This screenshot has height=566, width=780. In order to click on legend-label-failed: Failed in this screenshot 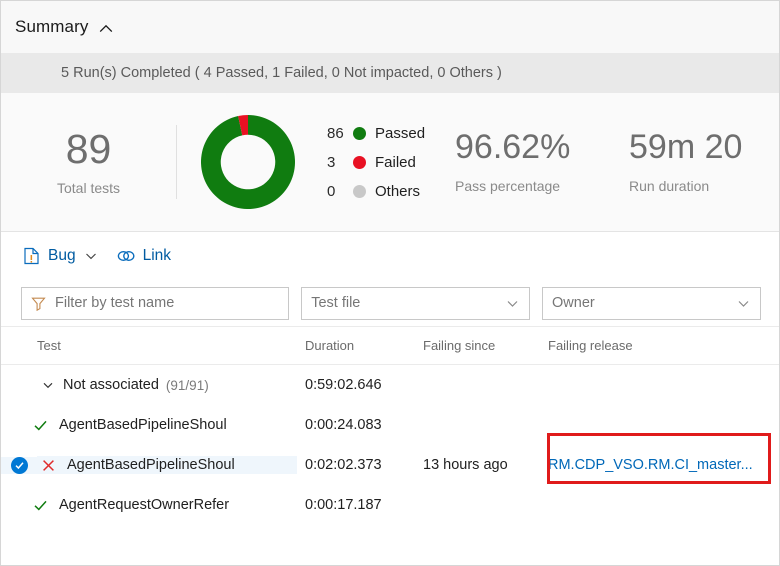, I will do `click(395, 162)`.